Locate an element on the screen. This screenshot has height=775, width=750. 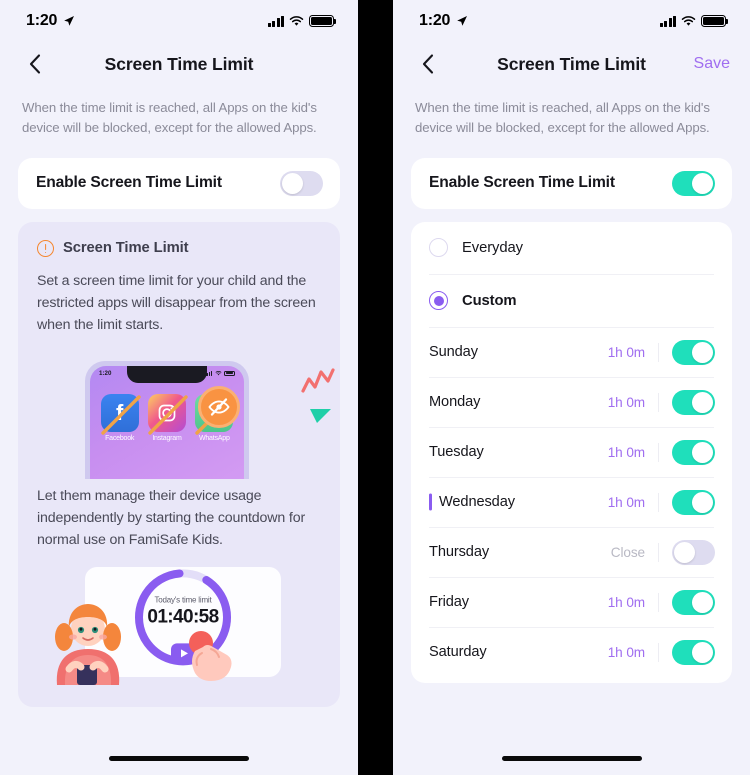
status-bar-time-group-right: 1:20 is located at coordinates (443, 21).